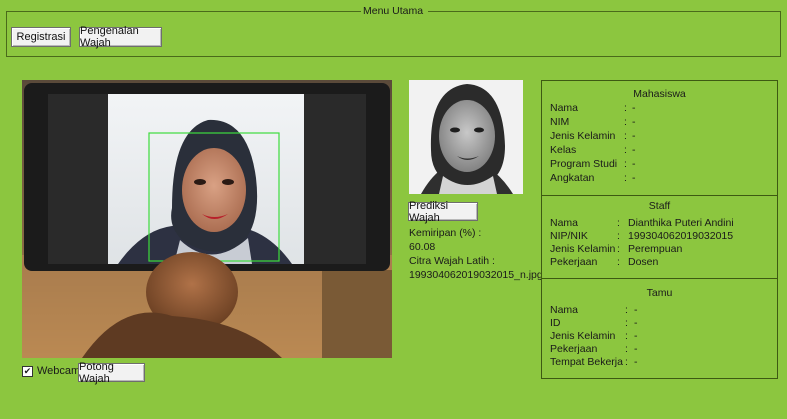 This screenshot has height=419, width=787. What do you see at coordinates (659, 293) in the screenshot?
I see `tamu-title: Tamu` at bounding box center [659, 293].